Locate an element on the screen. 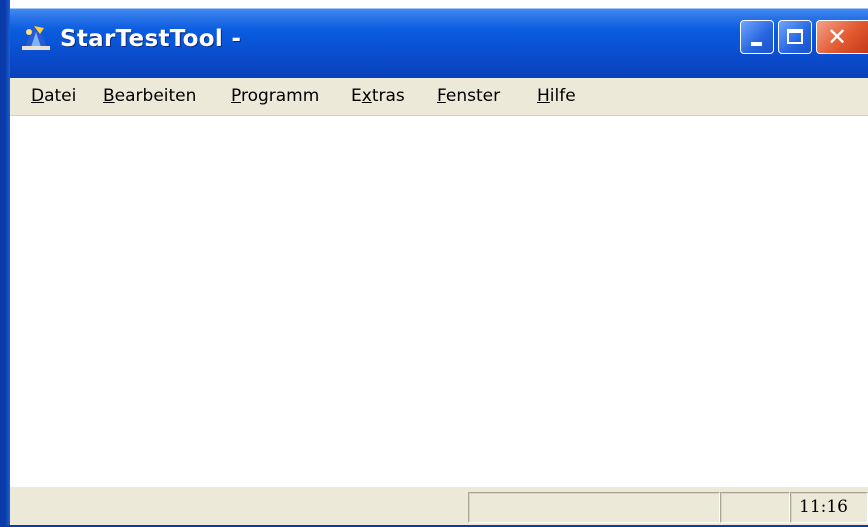 This screenshot has height=527, width=868. menu-datei: Datei is located at coordinates (53, 96).